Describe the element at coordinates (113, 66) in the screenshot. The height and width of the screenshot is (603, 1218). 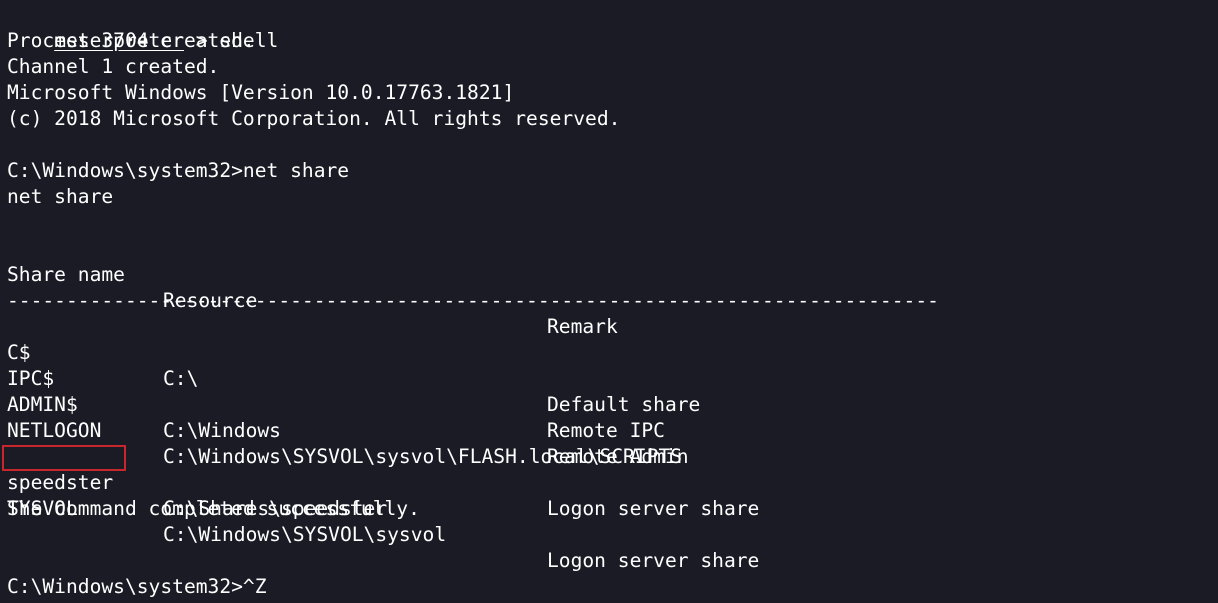
I see `output-line: Channel 1 created.` at that location.